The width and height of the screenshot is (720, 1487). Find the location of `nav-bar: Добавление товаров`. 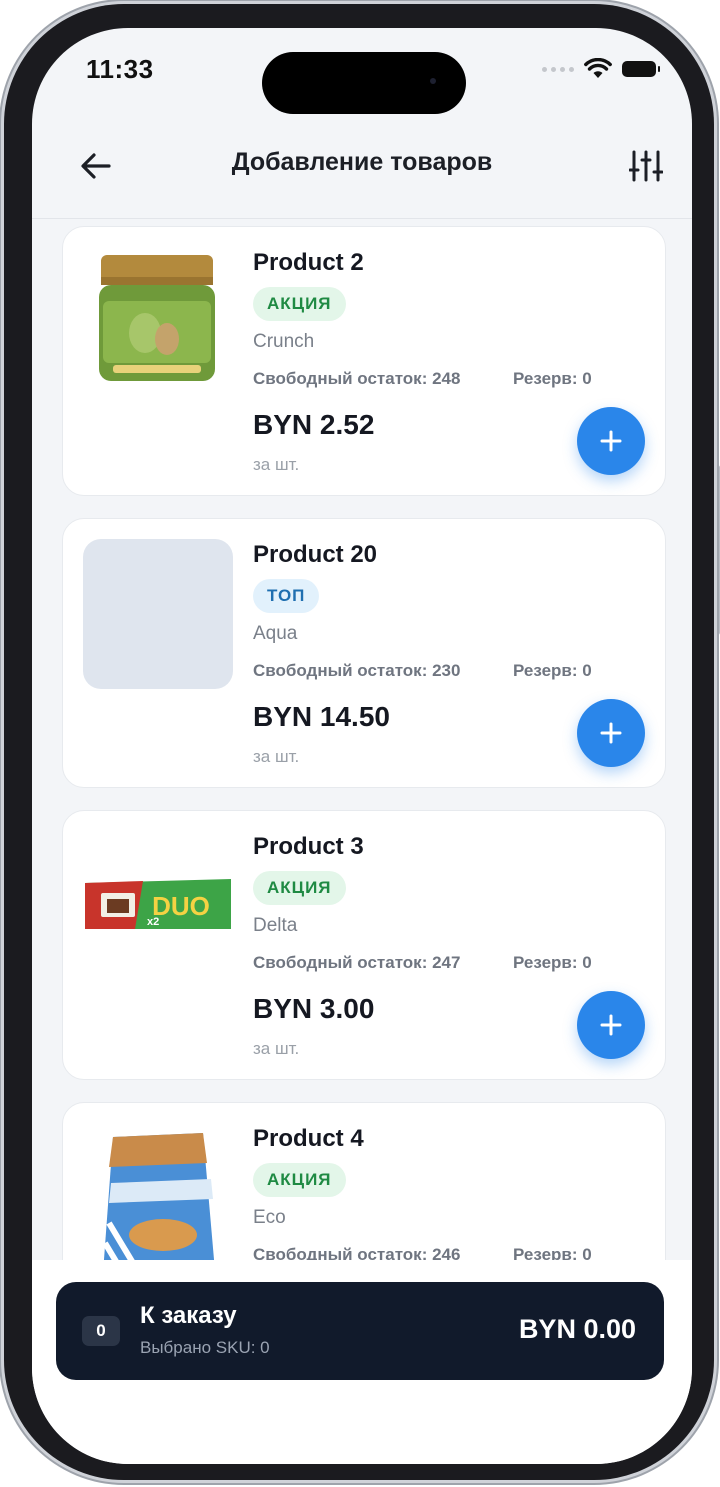

nav-bar: Добавление товаров is located at coordinates (362, 173).